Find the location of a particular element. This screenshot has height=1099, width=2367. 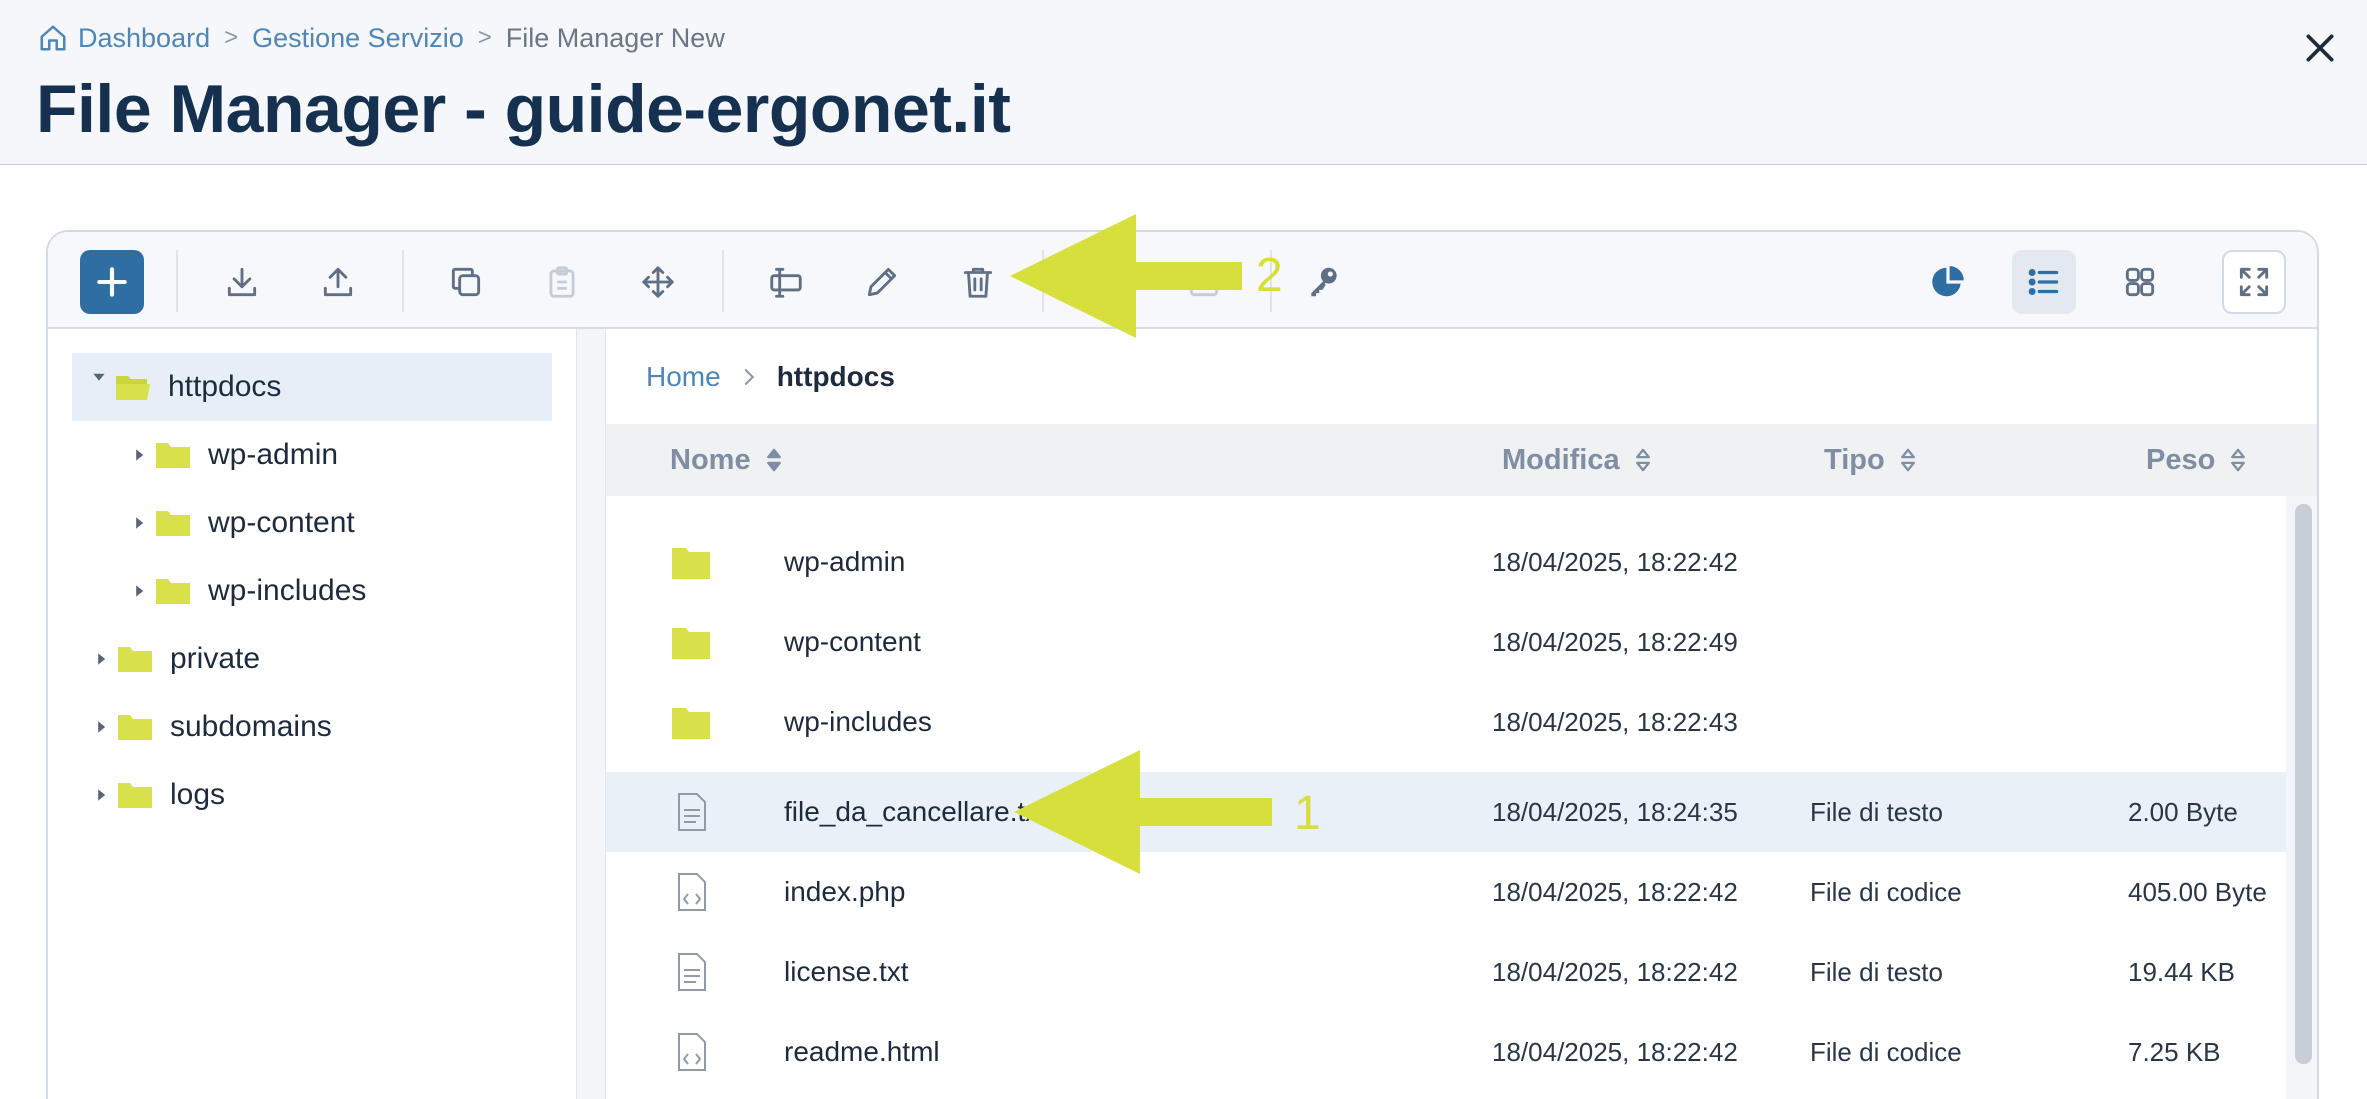

column-modified: Modifica is located at coordinates (1577, 460).